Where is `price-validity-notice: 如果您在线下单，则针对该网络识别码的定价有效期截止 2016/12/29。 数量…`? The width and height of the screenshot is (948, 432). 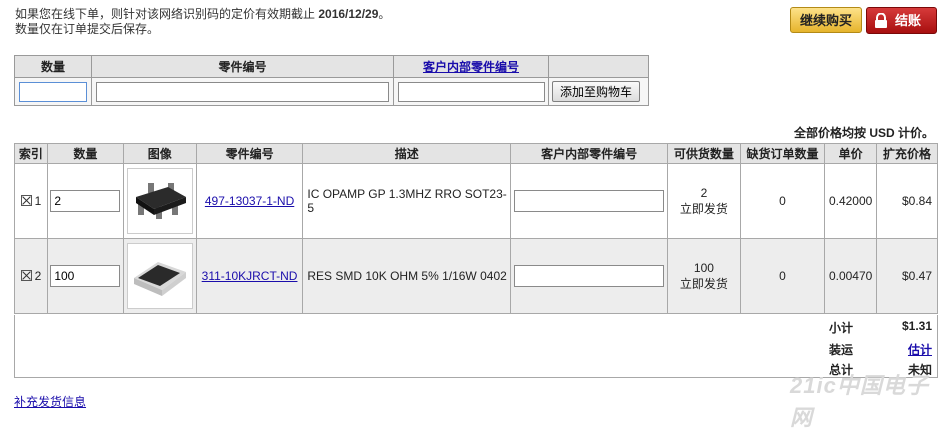
price-validity-notice: 如果您在线下单，则针对该网络识别码的定价有效期截止 2016/12/29。 数量… is located at coordinates (202, 22).